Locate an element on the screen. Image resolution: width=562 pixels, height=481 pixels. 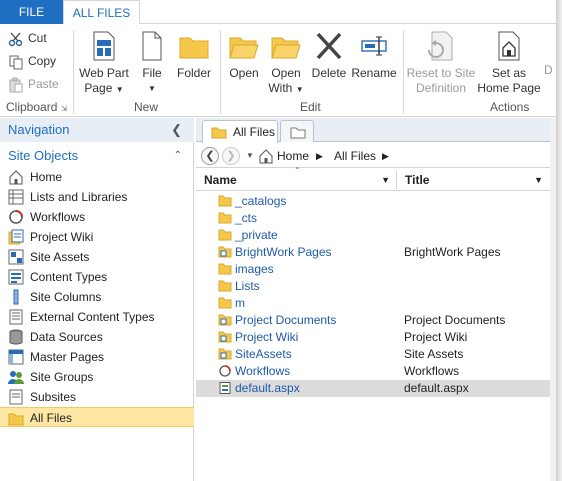
new-file-button: File ▼ is located at coordinates (152, 63).